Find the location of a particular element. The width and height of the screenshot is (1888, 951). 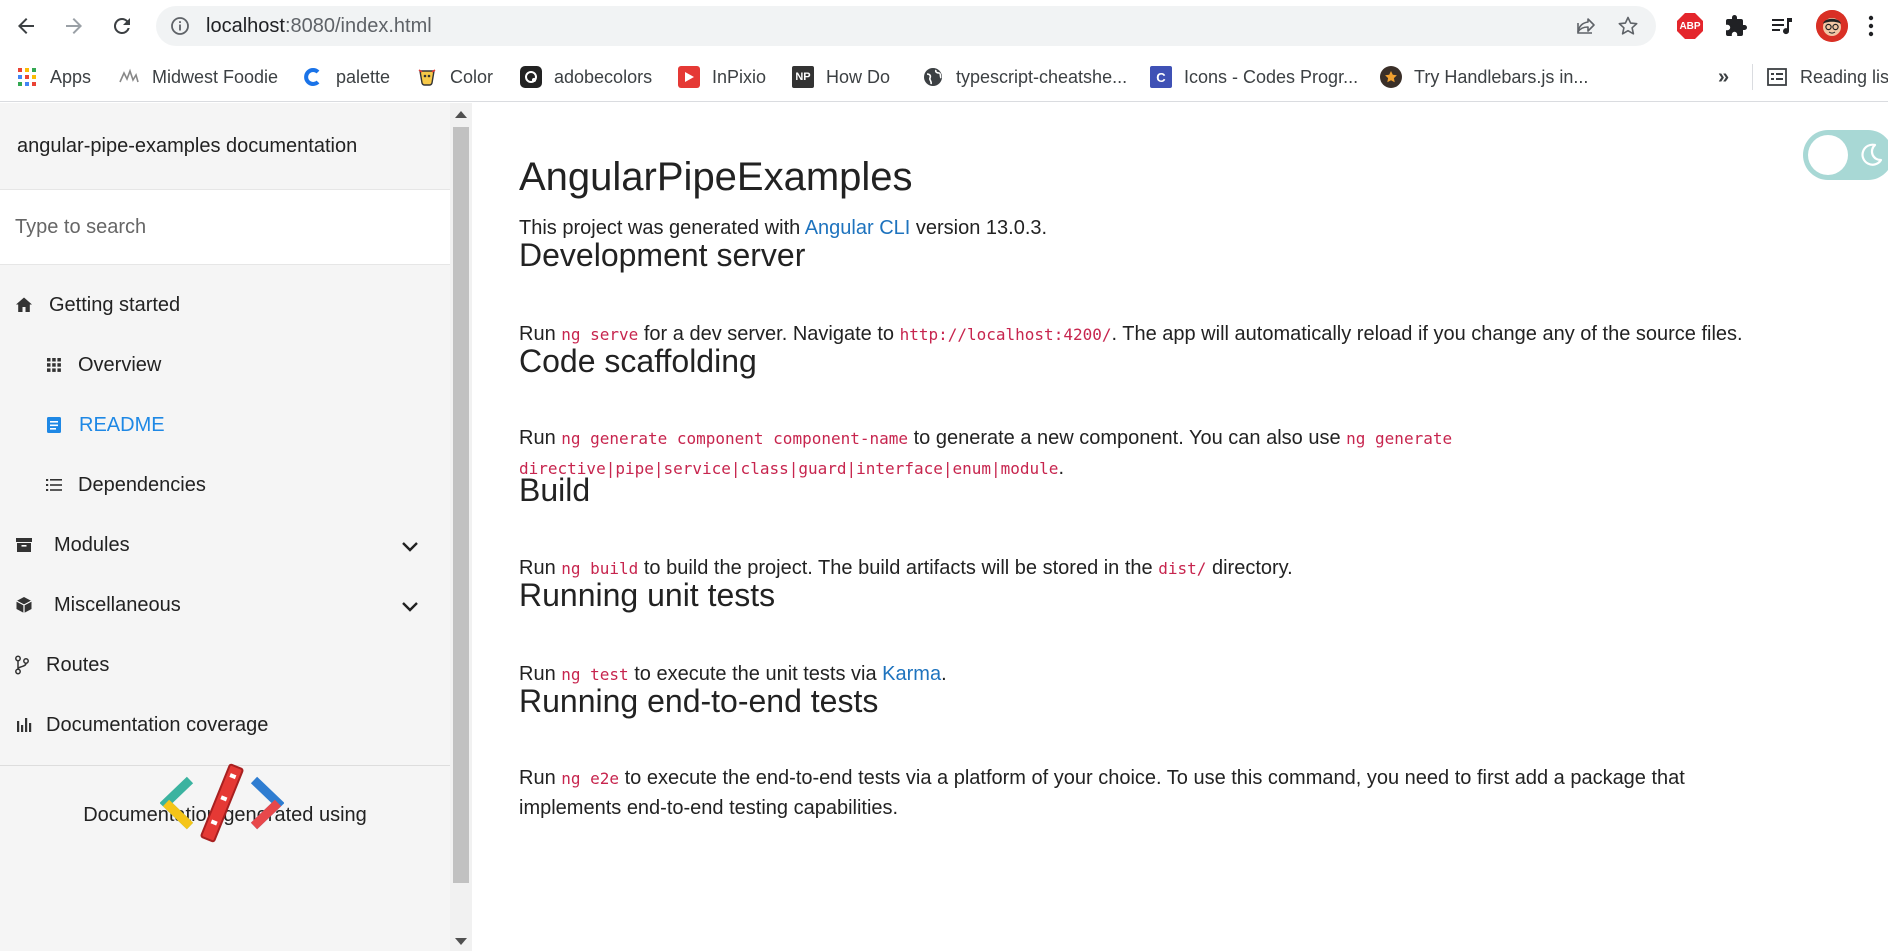

avatar is located at coordinates (1832, 26).